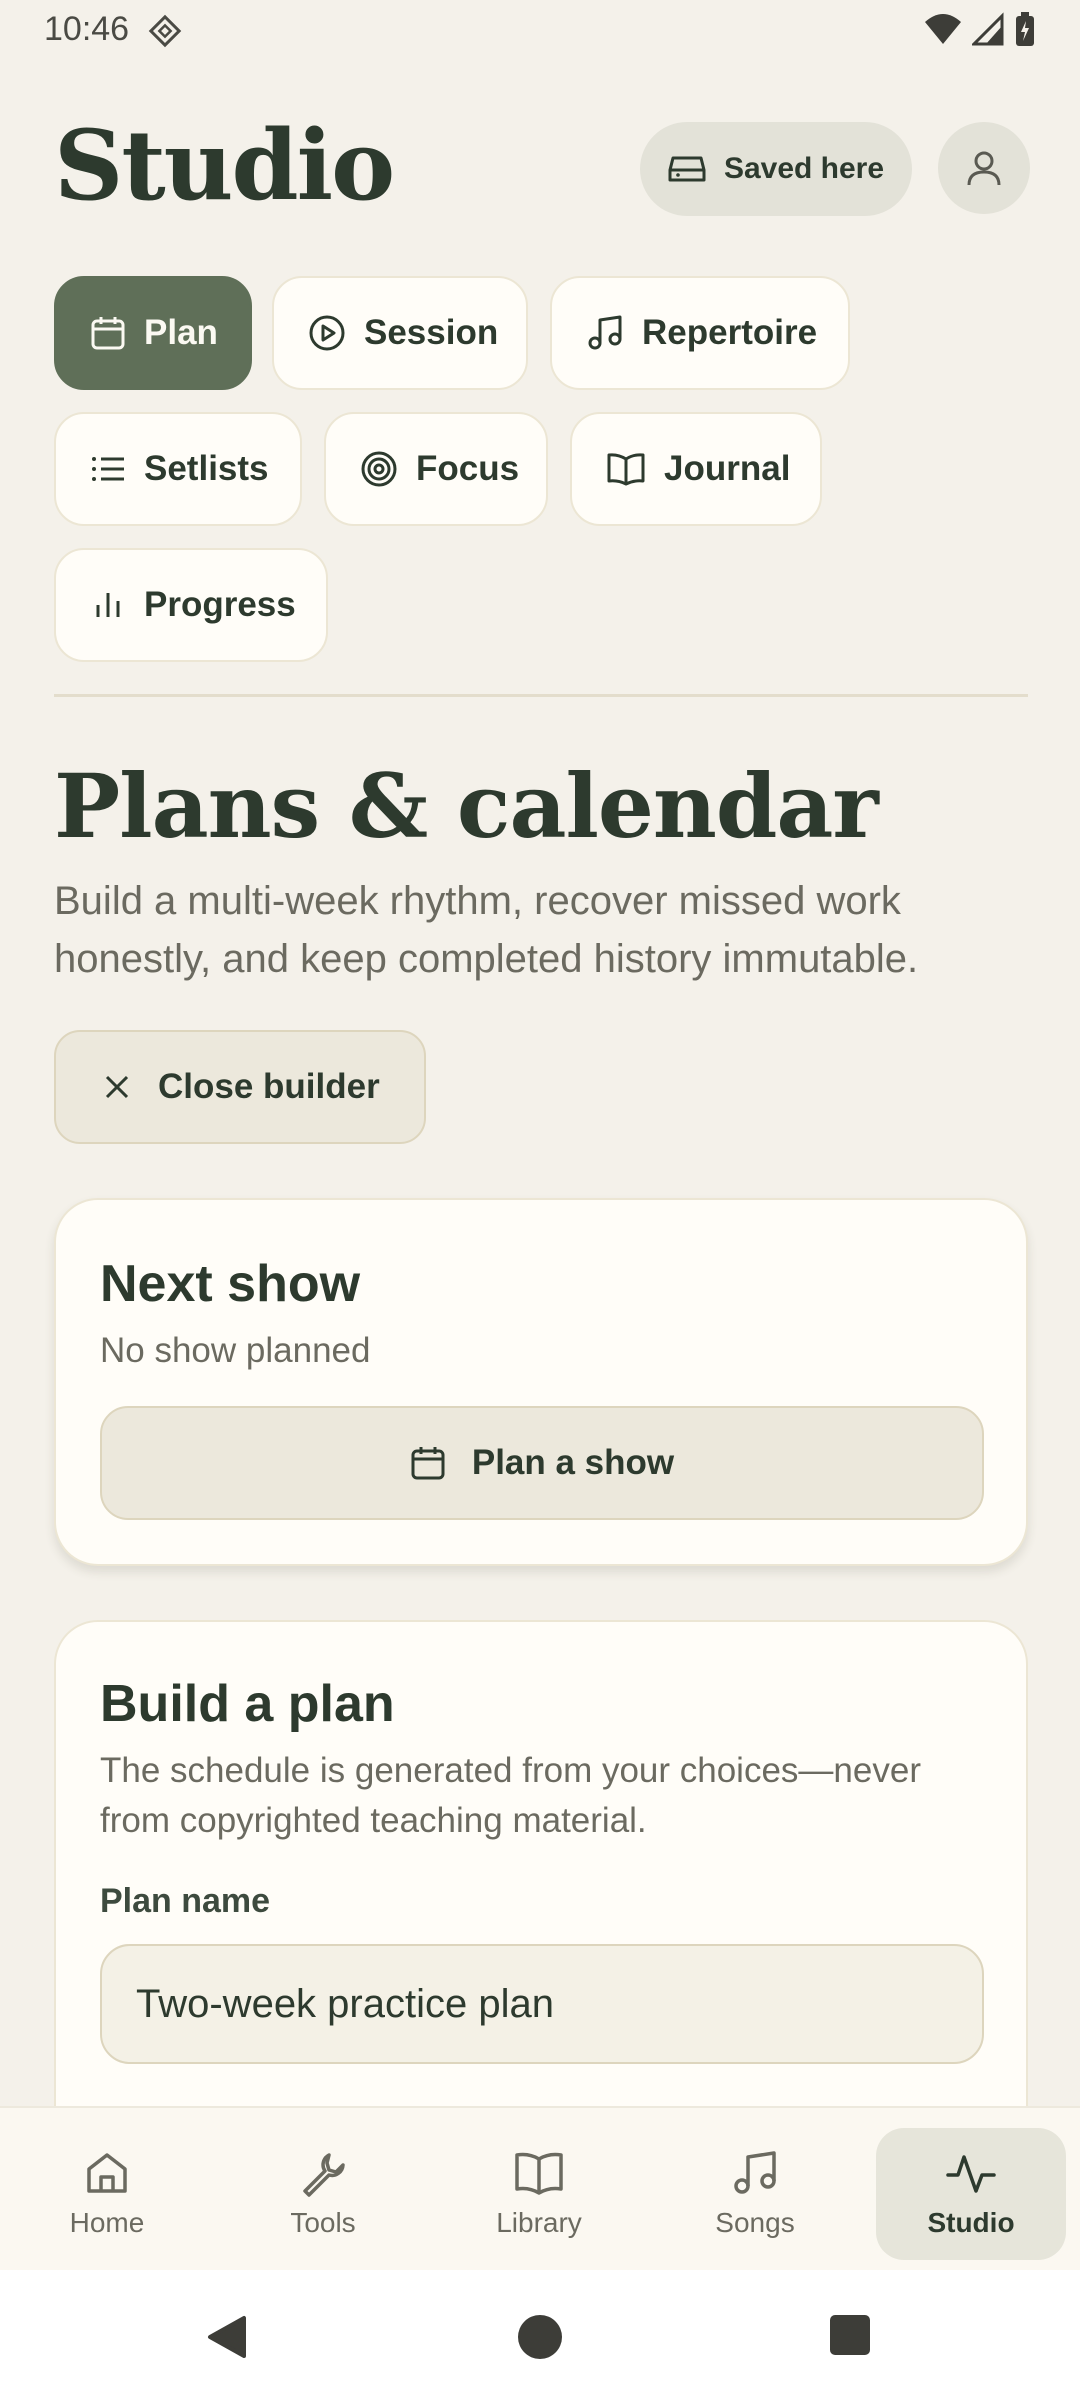  Describe the element at coordinates (971, 2173) in the screenshot. I see `activity-icon` at that location.